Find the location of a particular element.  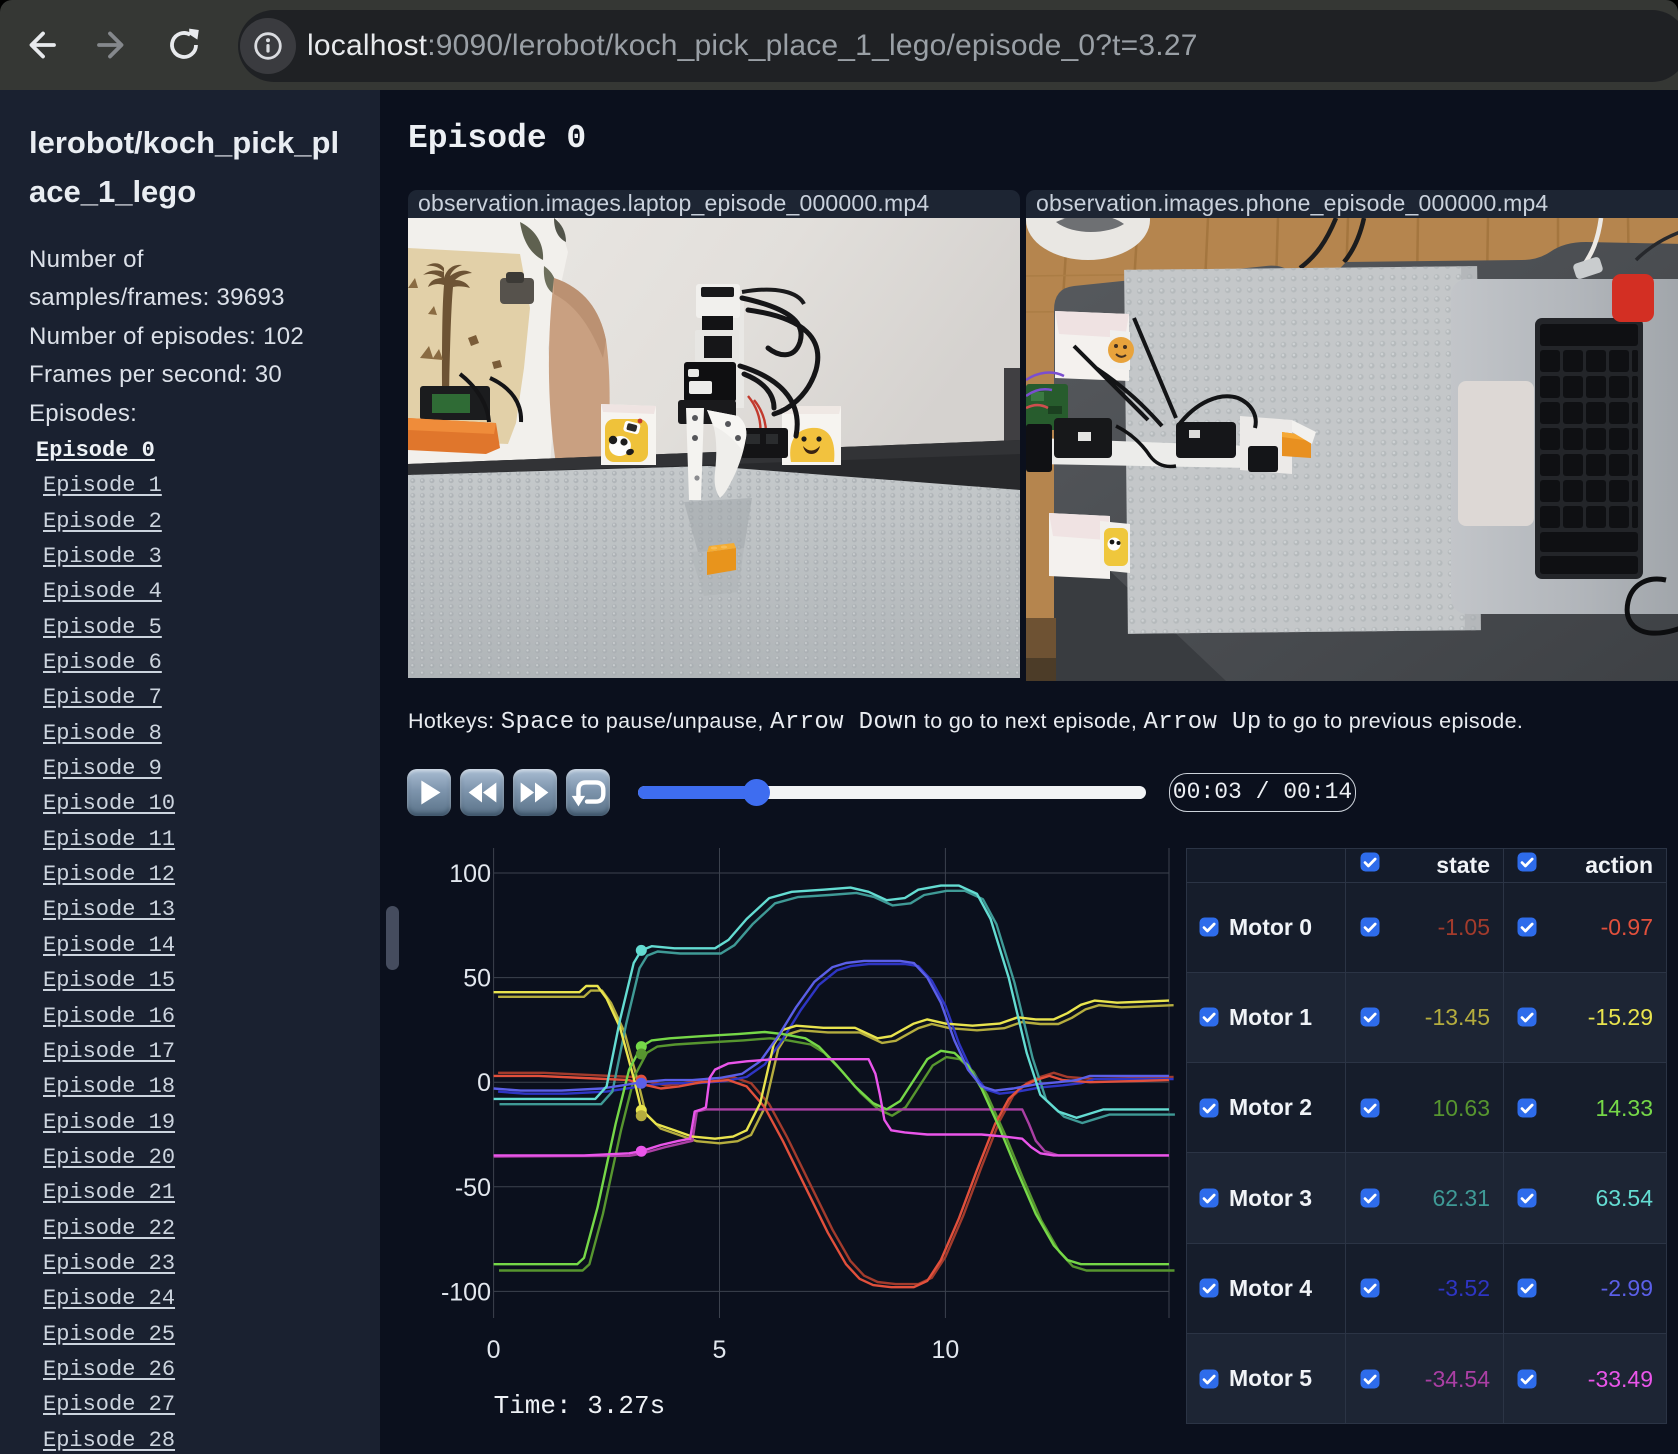

svg-text: 50 is located at coordinates (477, 979).